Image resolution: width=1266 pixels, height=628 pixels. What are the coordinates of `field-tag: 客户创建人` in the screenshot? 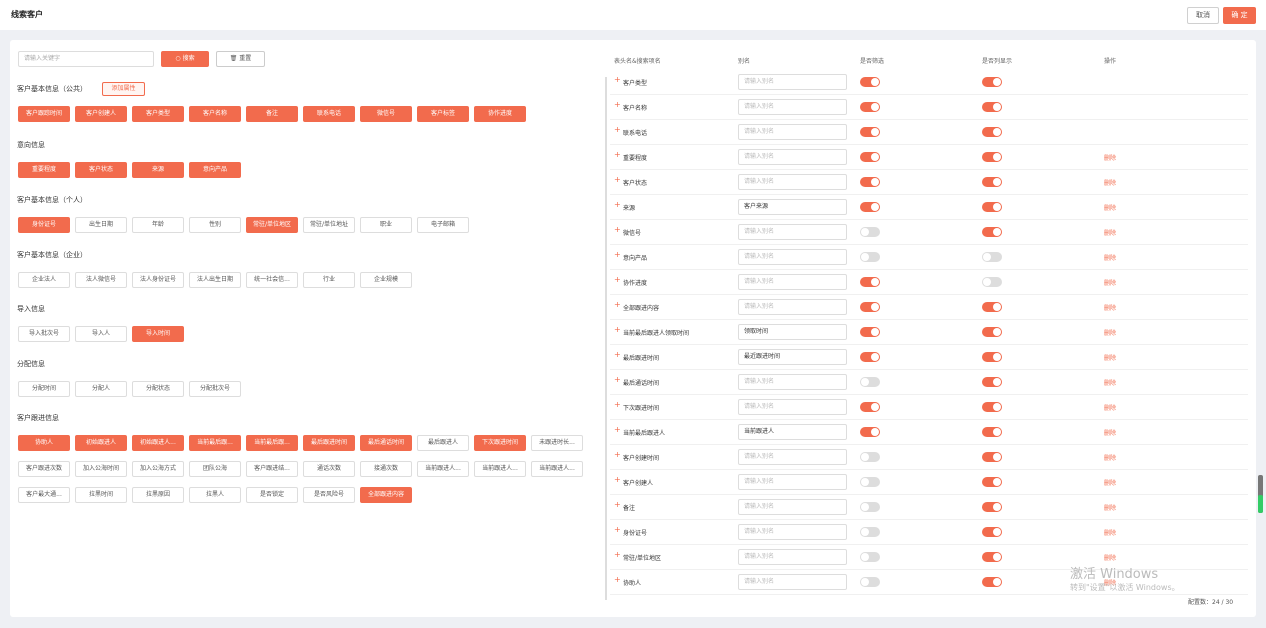 It's located at (101, 114).